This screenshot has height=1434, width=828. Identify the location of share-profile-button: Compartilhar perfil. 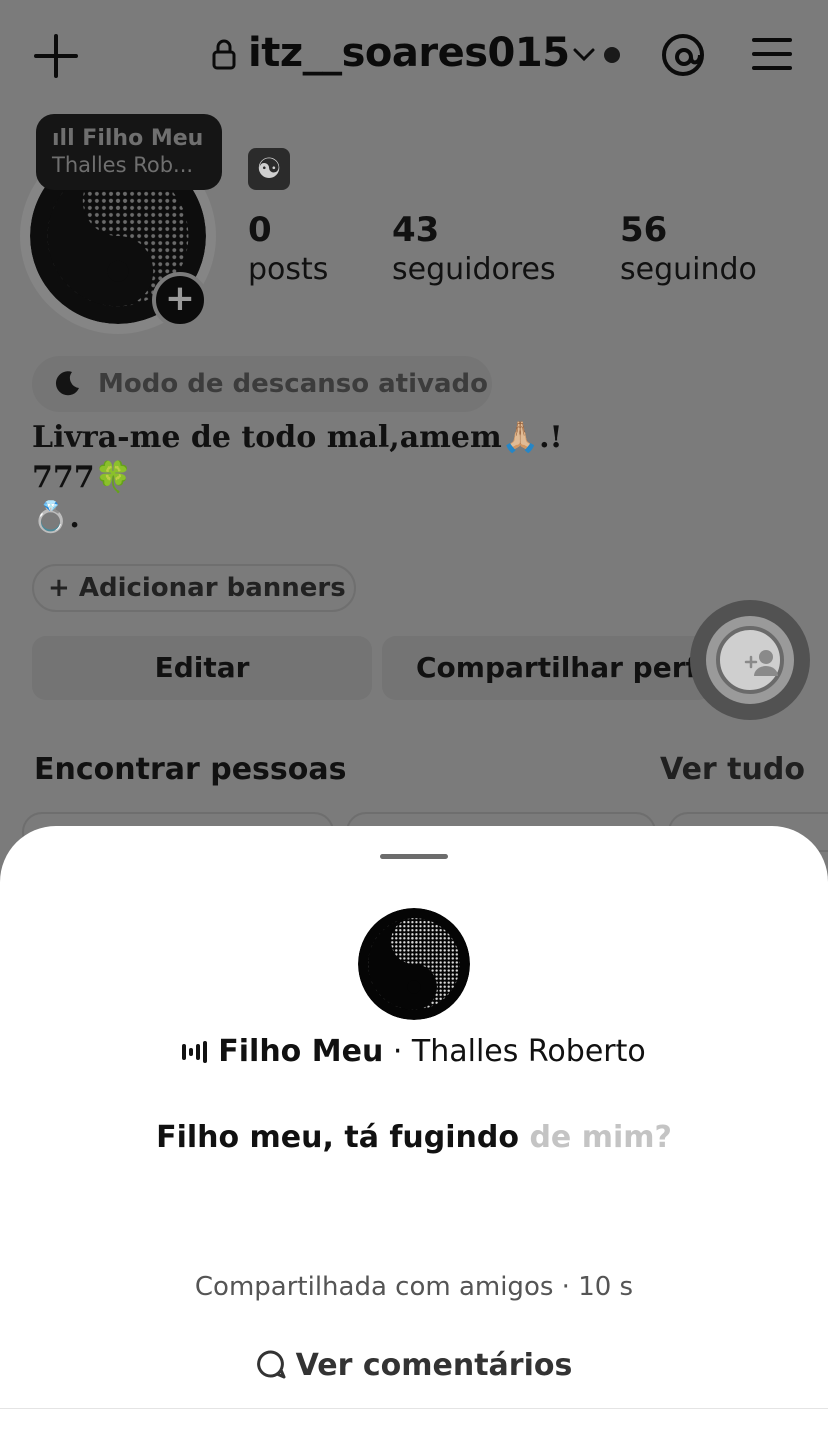
(549, 668).